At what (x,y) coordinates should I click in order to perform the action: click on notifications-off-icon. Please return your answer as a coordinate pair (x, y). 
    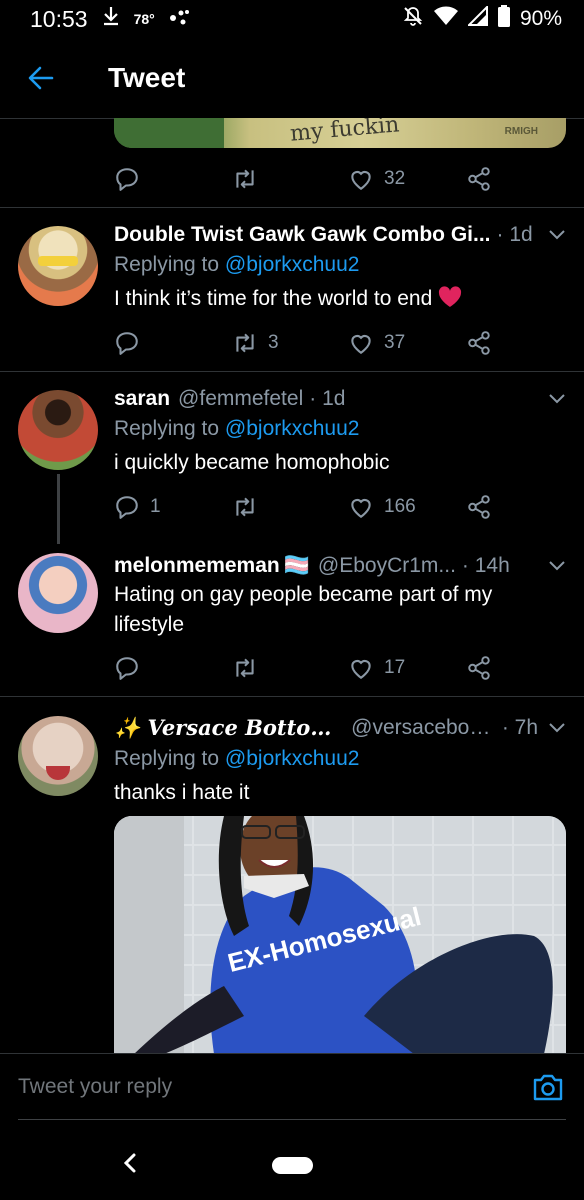
    Looking at the image, I should click on (413, 19).